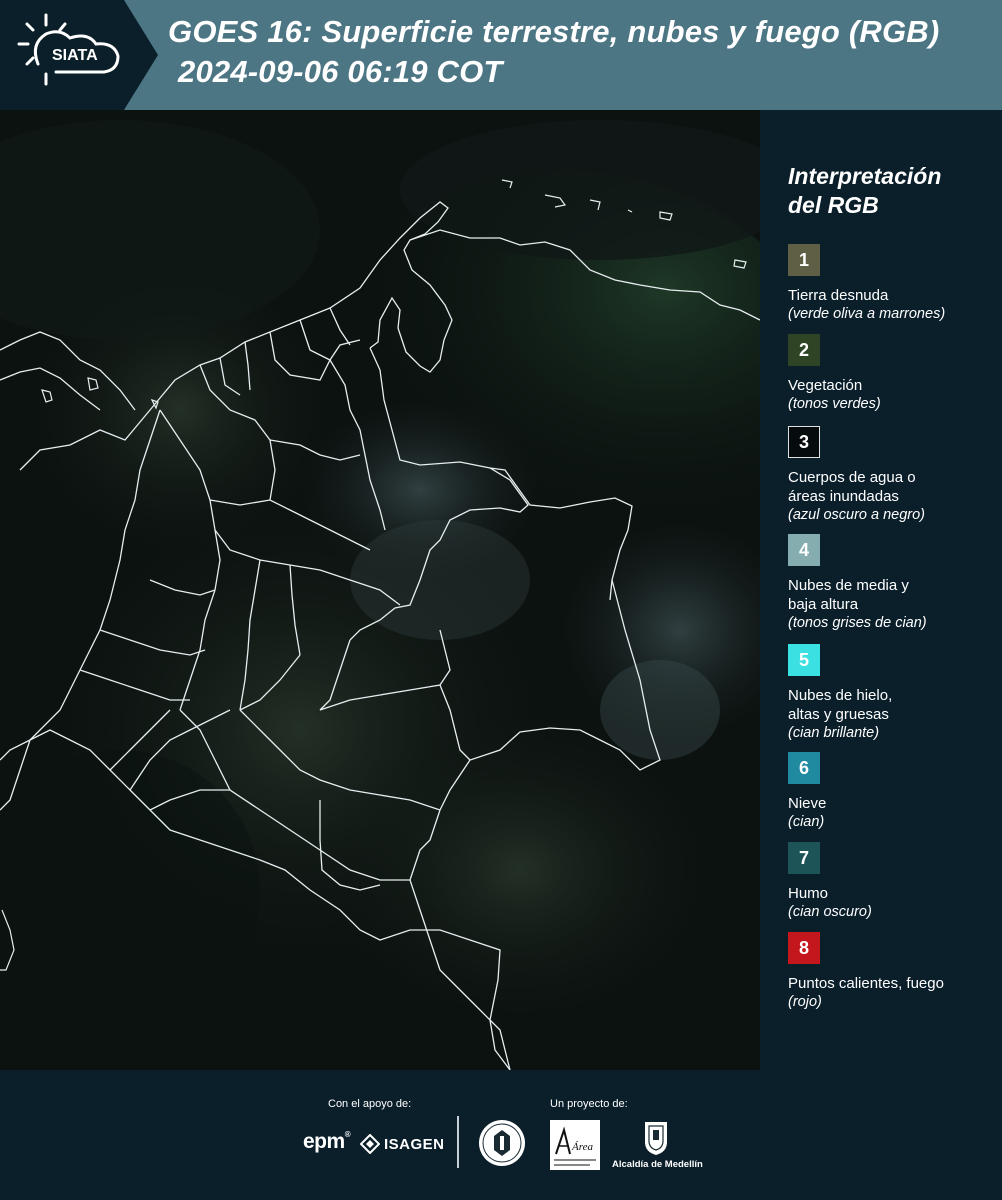  I want to click on svg-text: Área, so click(582, 1147).